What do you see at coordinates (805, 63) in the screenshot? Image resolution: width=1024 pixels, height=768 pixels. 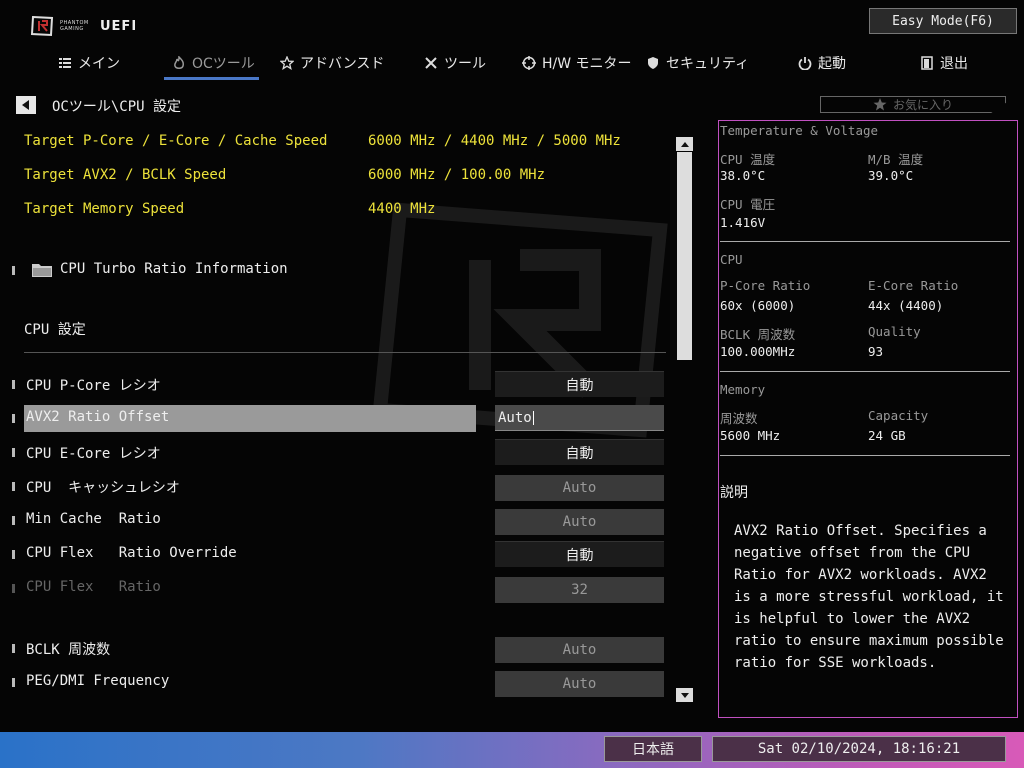 I see `power-icon` at bounding box center [805, 63].